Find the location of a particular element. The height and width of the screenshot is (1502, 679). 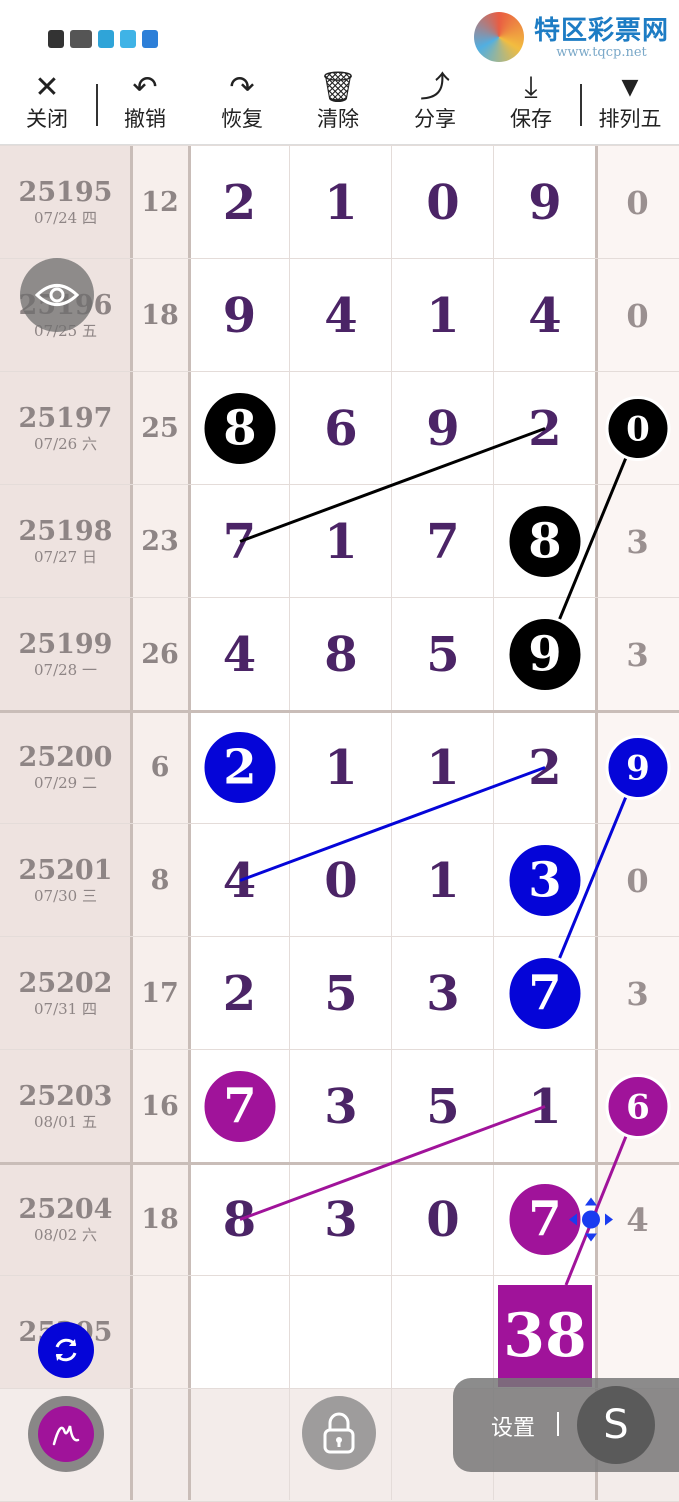

pen-tool-button is located at coordinates (66, 1434).